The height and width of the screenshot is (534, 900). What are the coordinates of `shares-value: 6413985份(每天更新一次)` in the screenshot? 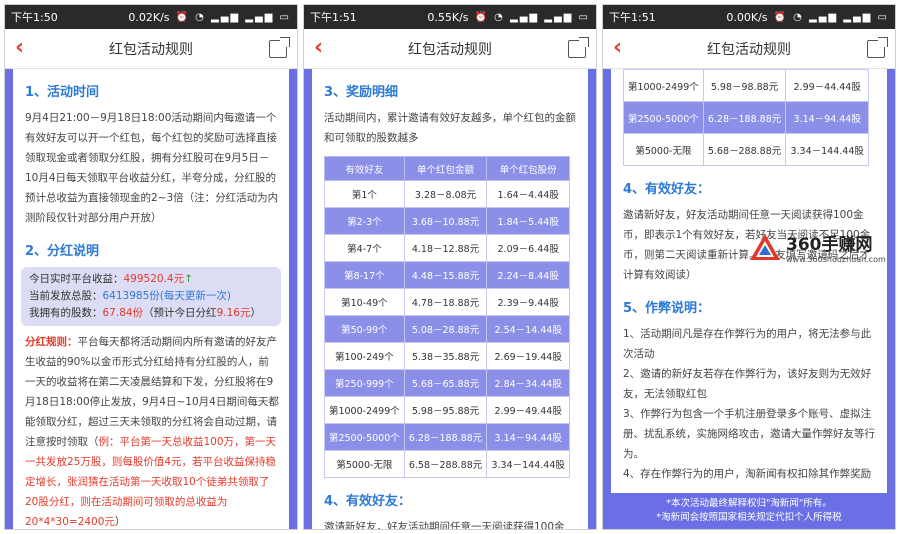 It's located at (166, 296).